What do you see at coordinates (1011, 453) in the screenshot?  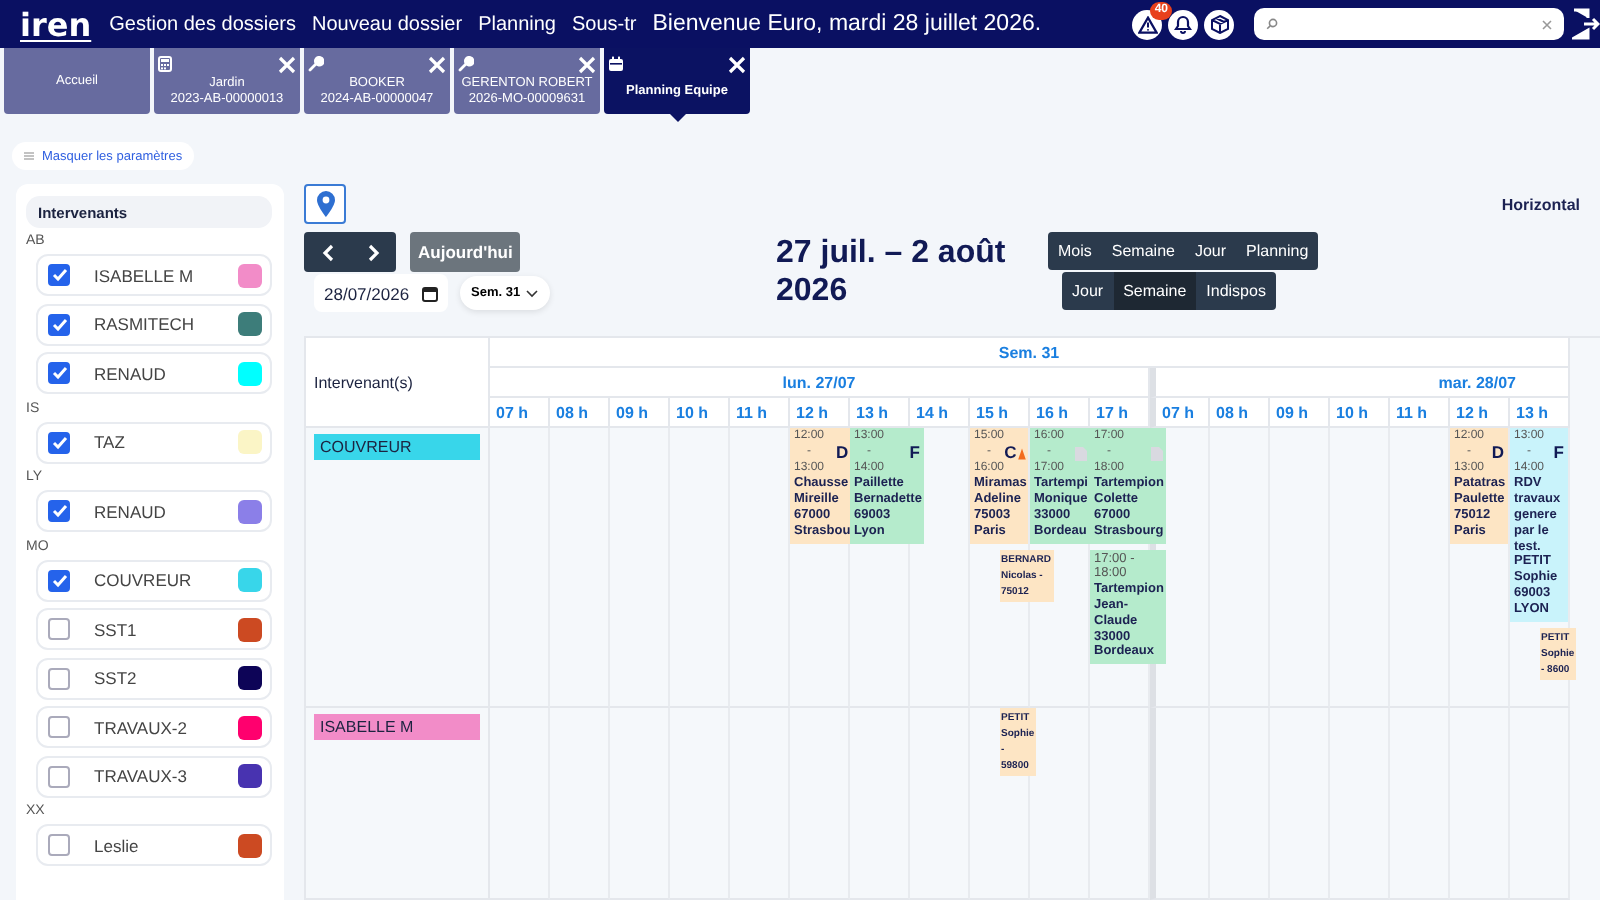 I see `event-code: C` at bounding box center [1011, 453].